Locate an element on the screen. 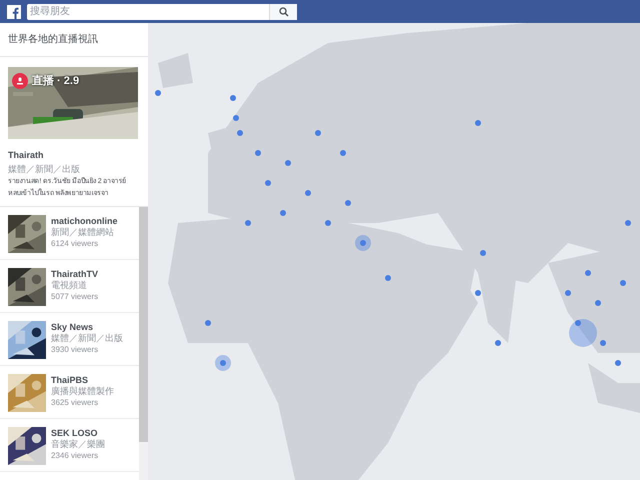 The width and height of the screenshot is (640, 480). viewer-count: 6124 viewers is located at coordinates (75, 244).